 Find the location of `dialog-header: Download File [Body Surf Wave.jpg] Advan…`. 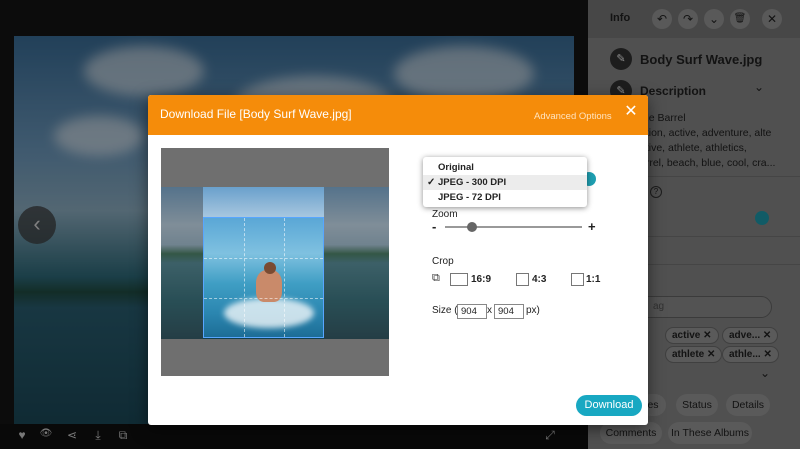

dialog-header: Download File [Body Surf Wave.jpg] Advan… is located at coordinates (398, 115).